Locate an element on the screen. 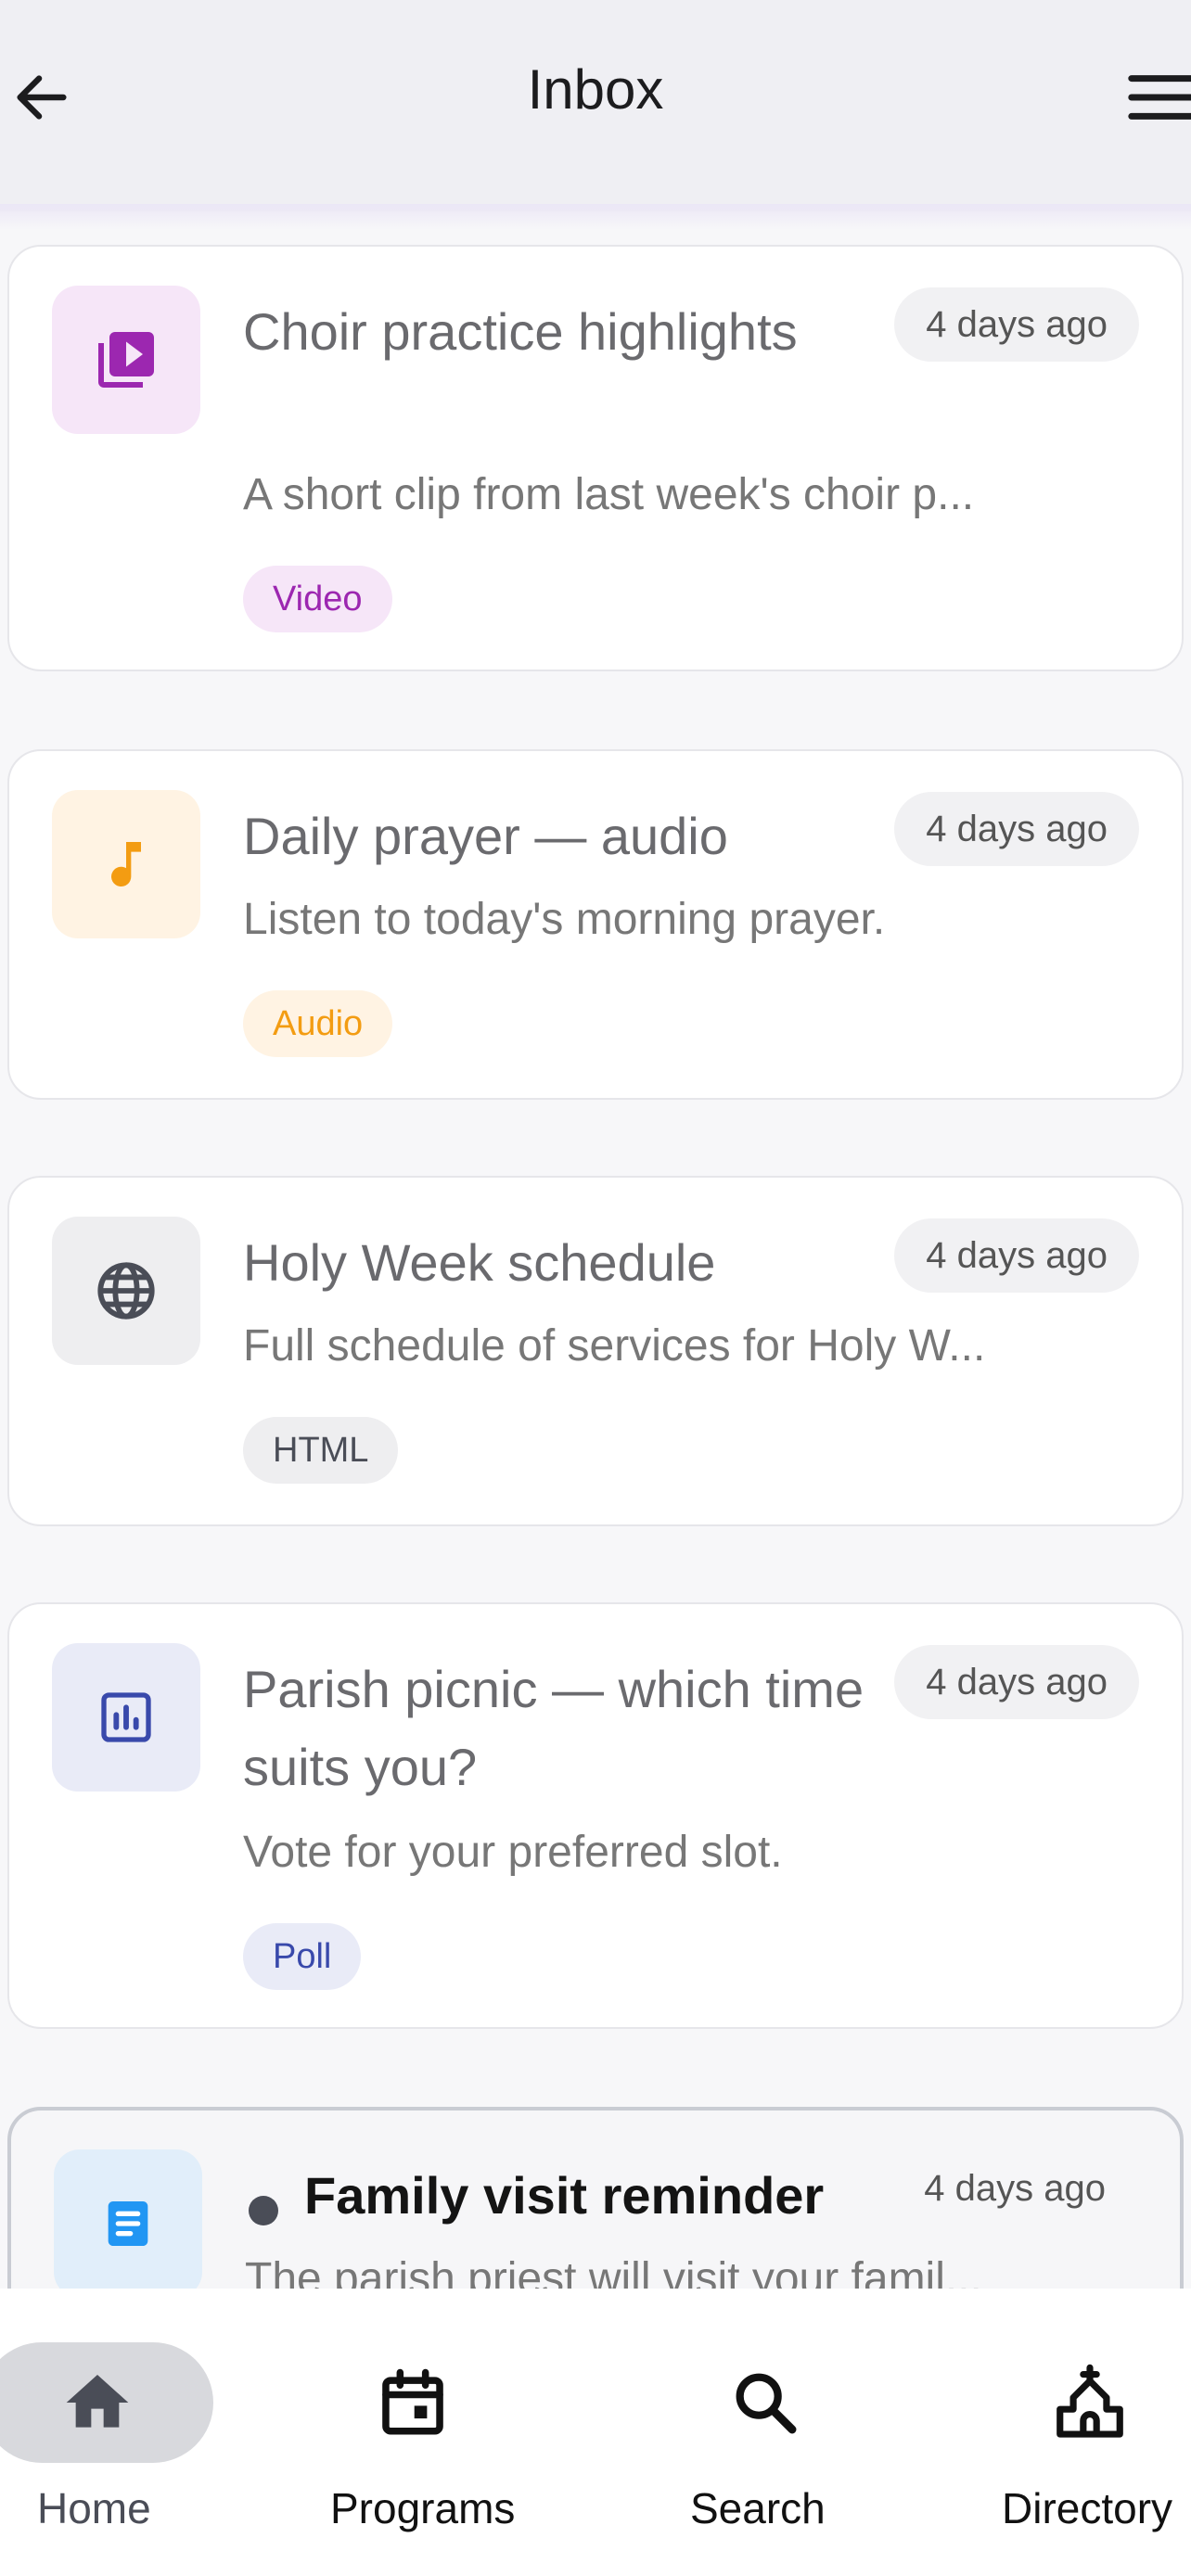 The image size is (1191, 2576). message-type-badge: Video is located at coordinates (317, 599).